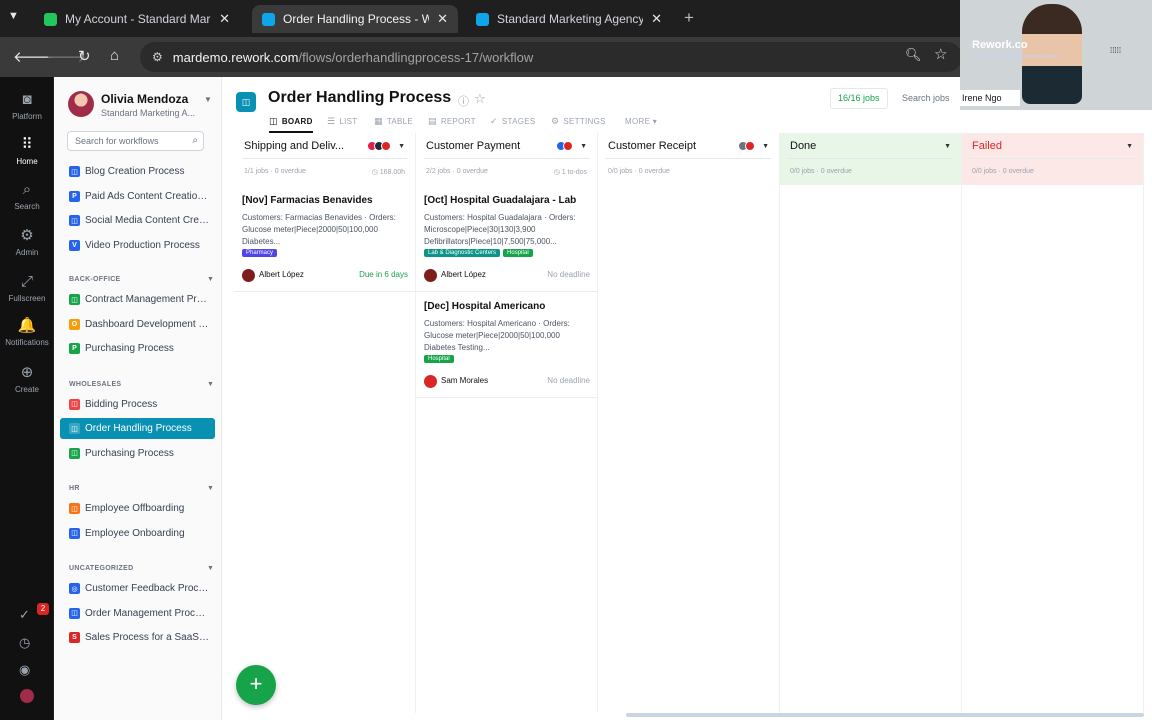 The image size is (1152, 720). Describe the element at coordinates (74, 245) in the screenshot. I see `workflow-icon: V` at that location.